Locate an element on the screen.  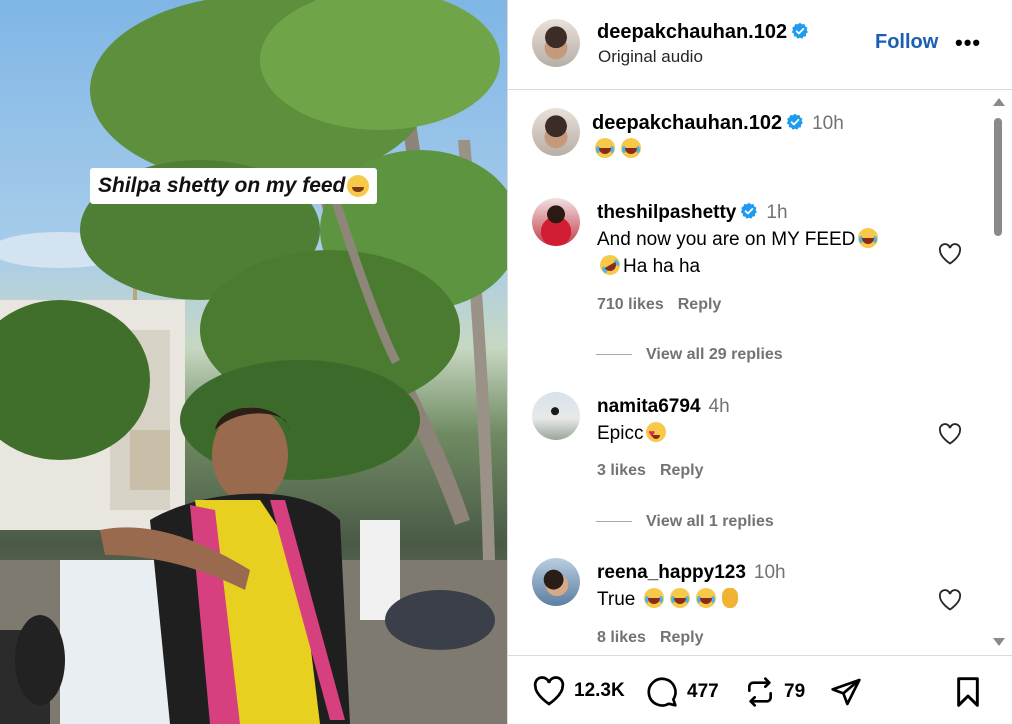
caption-comment-text is located at coordinates (618, 149).